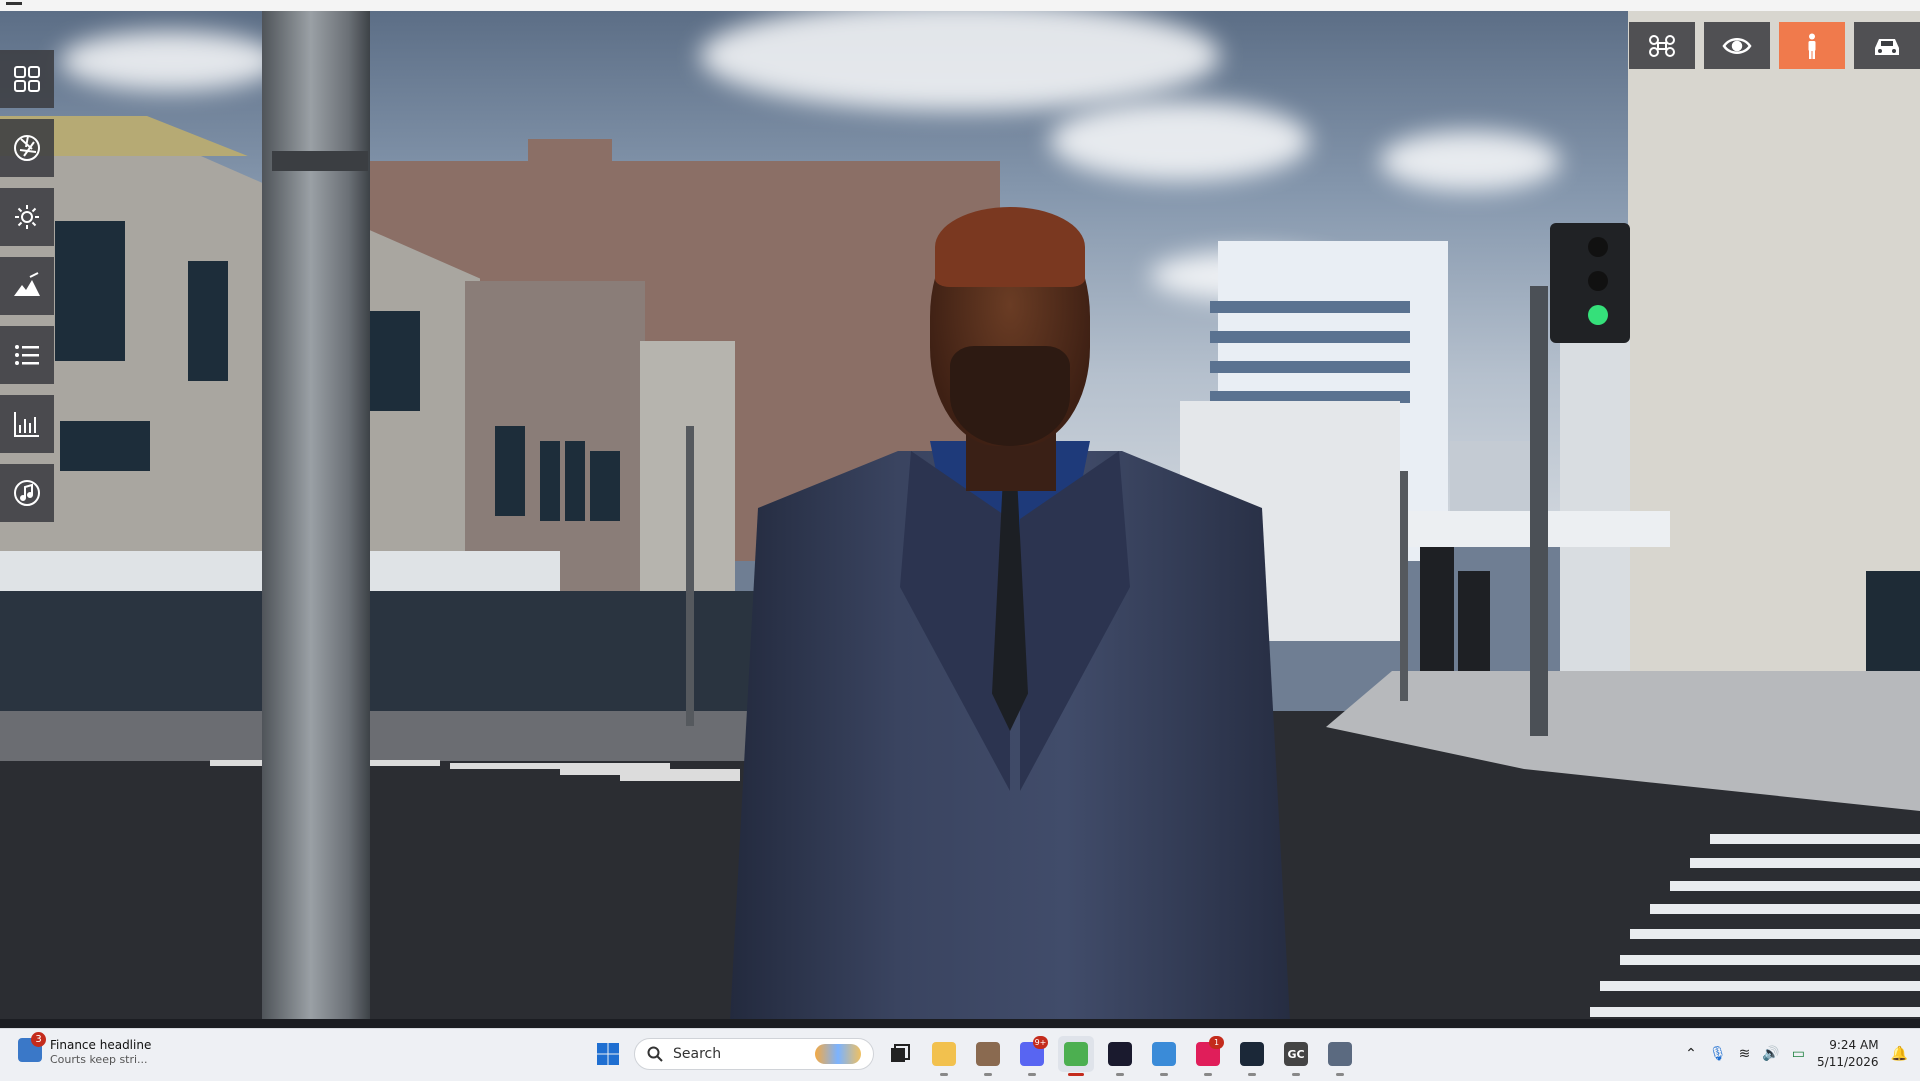  What do you see at coordinates (390, 736) in the screenshot?
I see `left-sidewalk` at bounding box center [390, 736].